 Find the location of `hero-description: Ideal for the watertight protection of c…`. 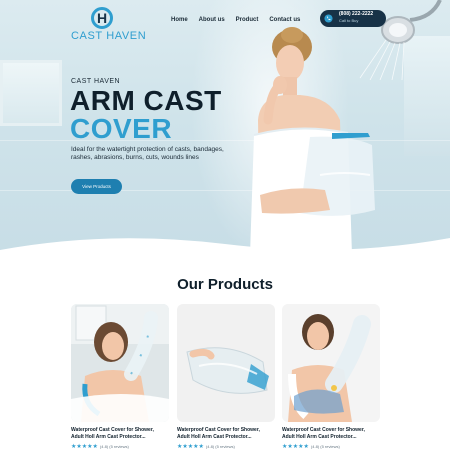

hero-description: Ideal for the watertight protection of c… is located at coordinates (147, 153).